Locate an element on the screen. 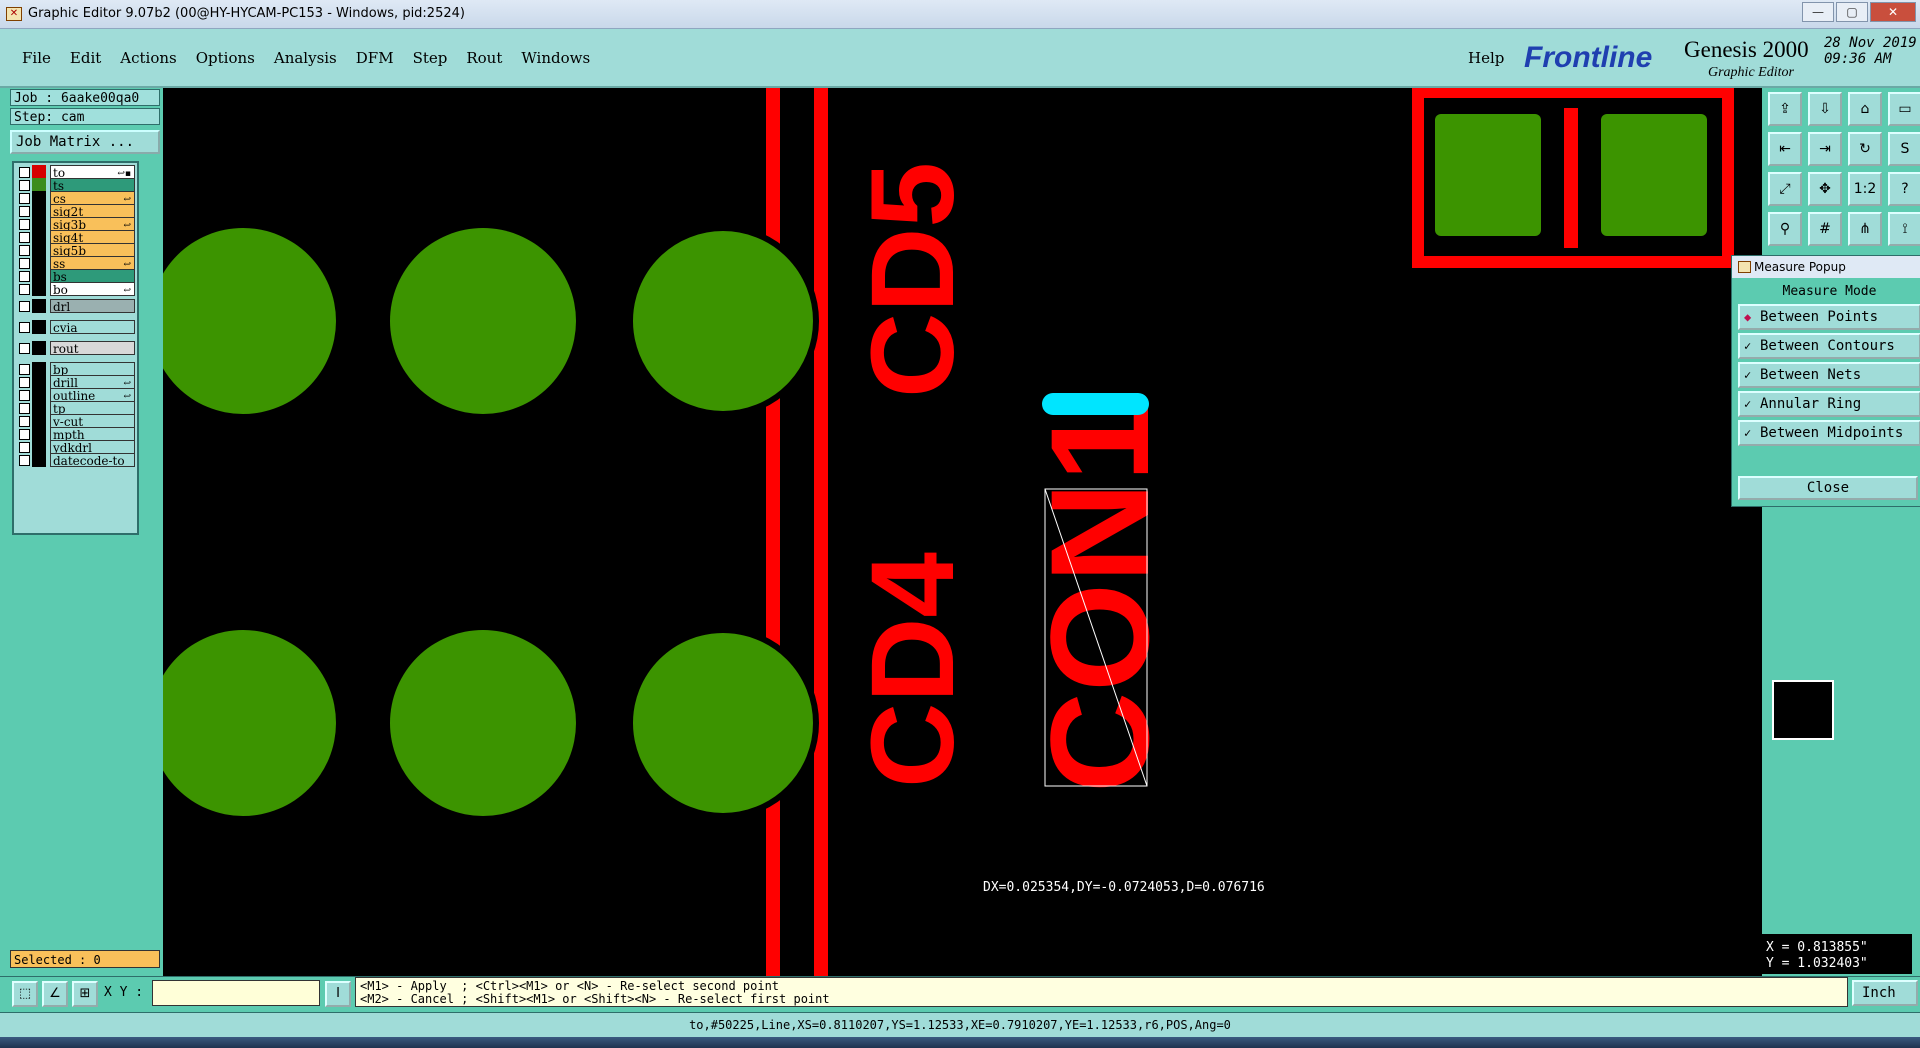 Image resolution: width=1920 pixels, height=1048 pixels. app-icon: ✕ is located at coordinates (14, 14).